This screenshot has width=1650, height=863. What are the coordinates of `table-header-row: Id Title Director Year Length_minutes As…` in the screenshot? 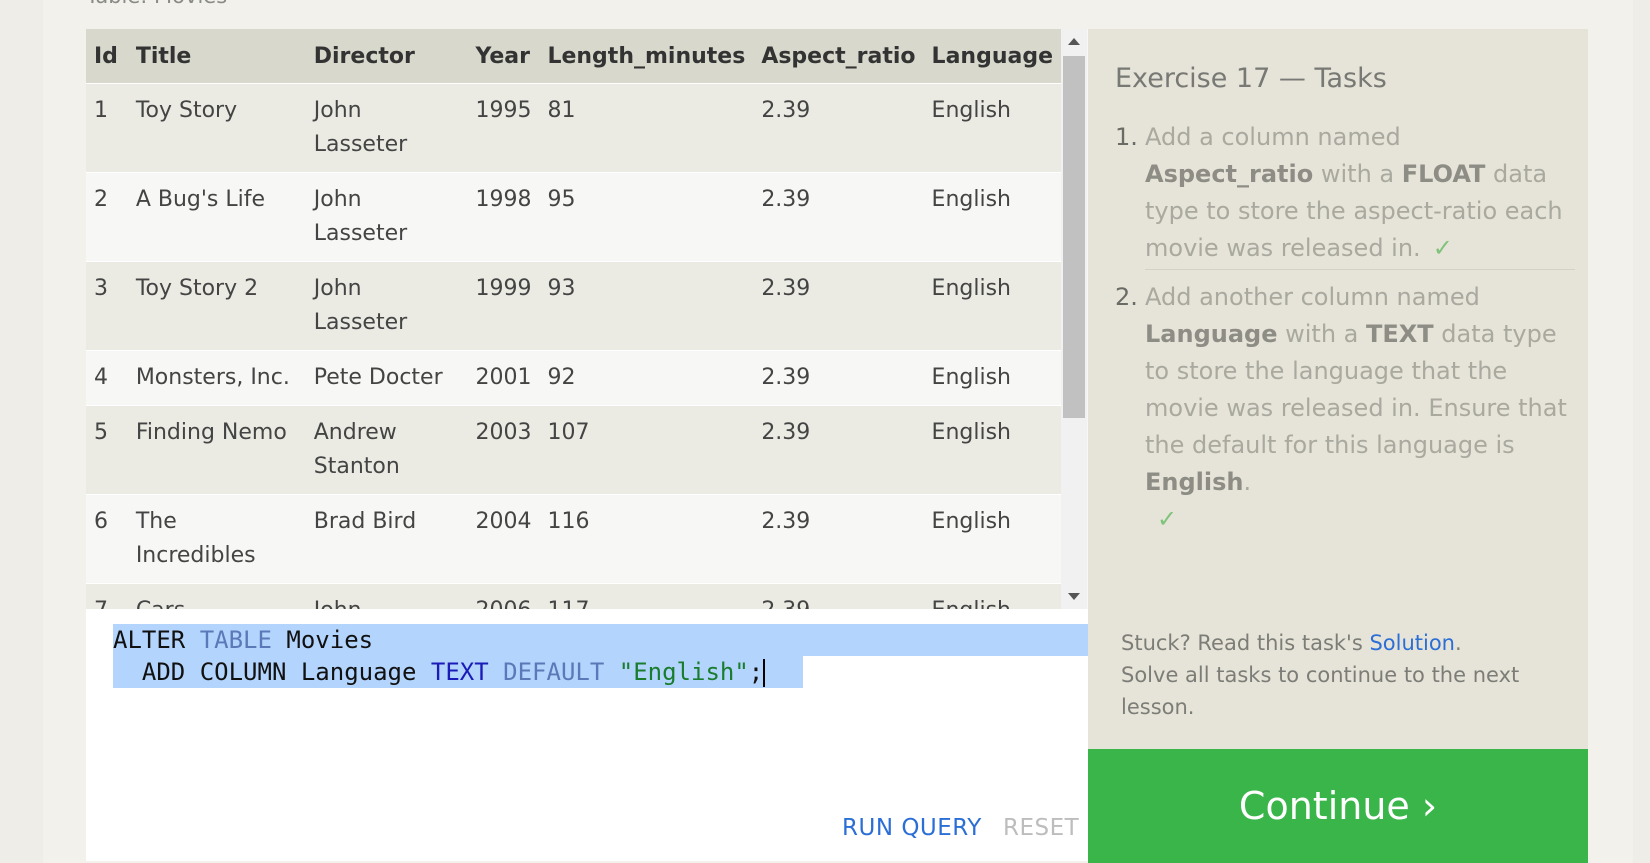 It's located at (573, 56).